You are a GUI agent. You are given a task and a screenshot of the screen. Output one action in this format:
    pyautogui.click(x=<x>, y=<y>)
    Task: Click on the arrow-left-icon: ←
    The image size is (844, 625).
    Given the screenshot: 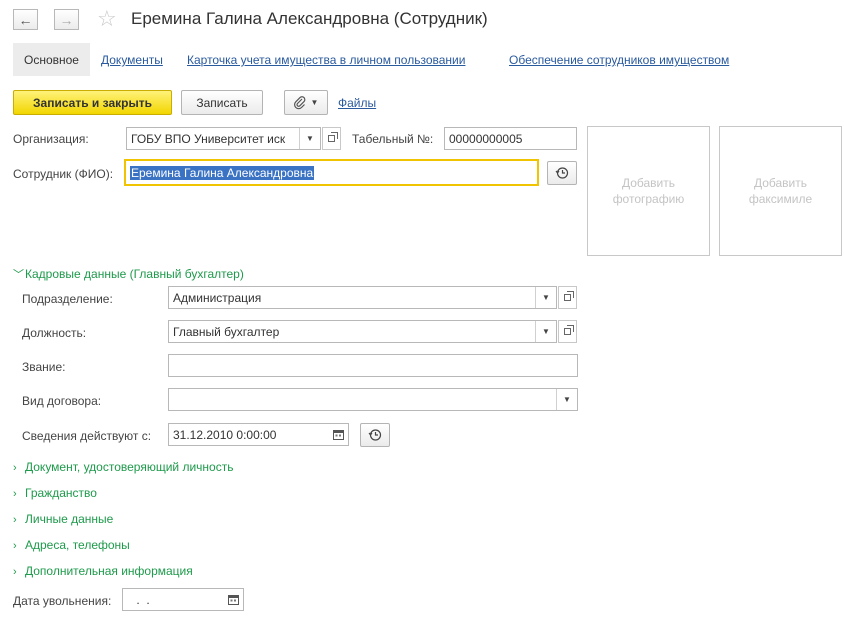 What is the action you would take?
    pyautogui.click(x=25, y=19)
    